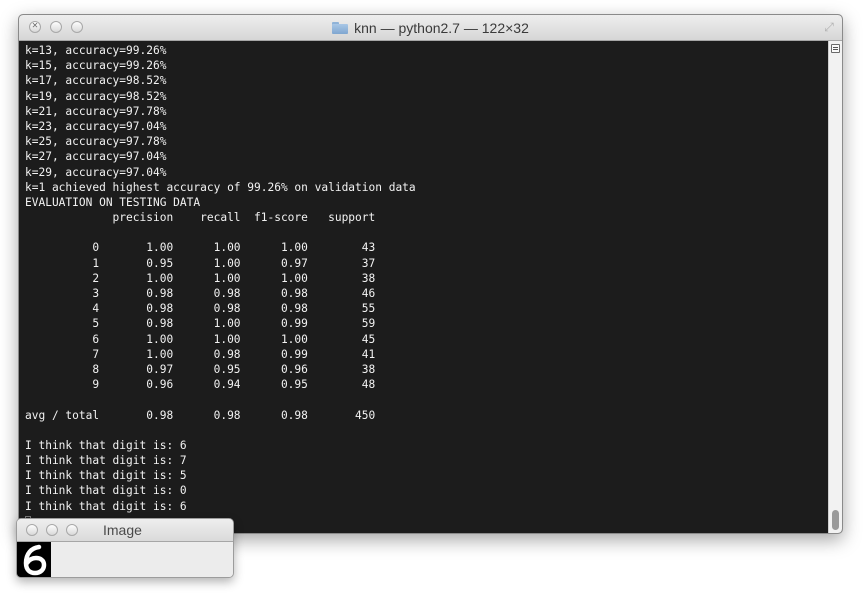  Describe the element at coordinates (200, 415) in the screenshot. I see `terminal-line: avg / total 0.98 0.98 0.98 450` at that location.